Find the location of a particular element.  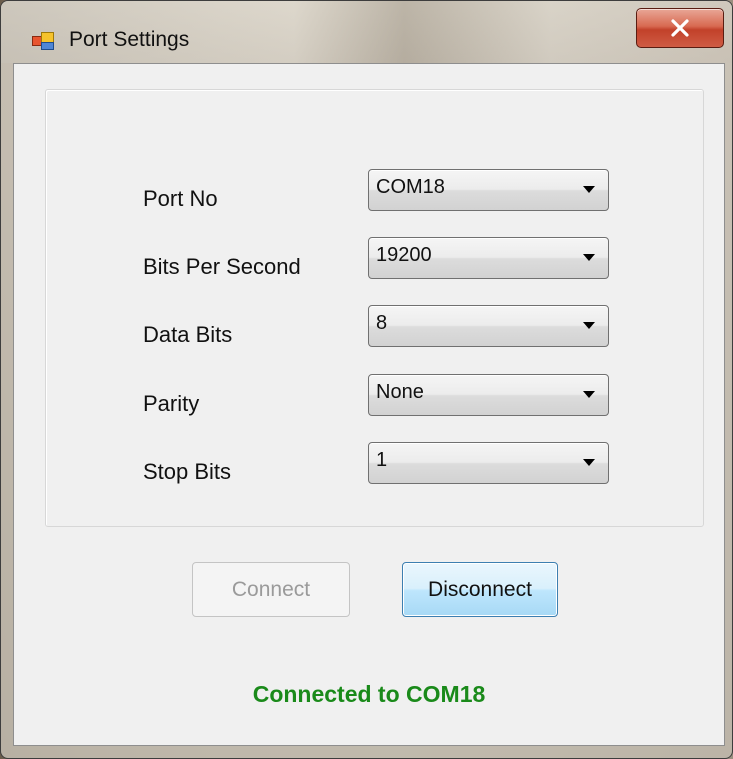

close-button is located at coordinates (680, 28).